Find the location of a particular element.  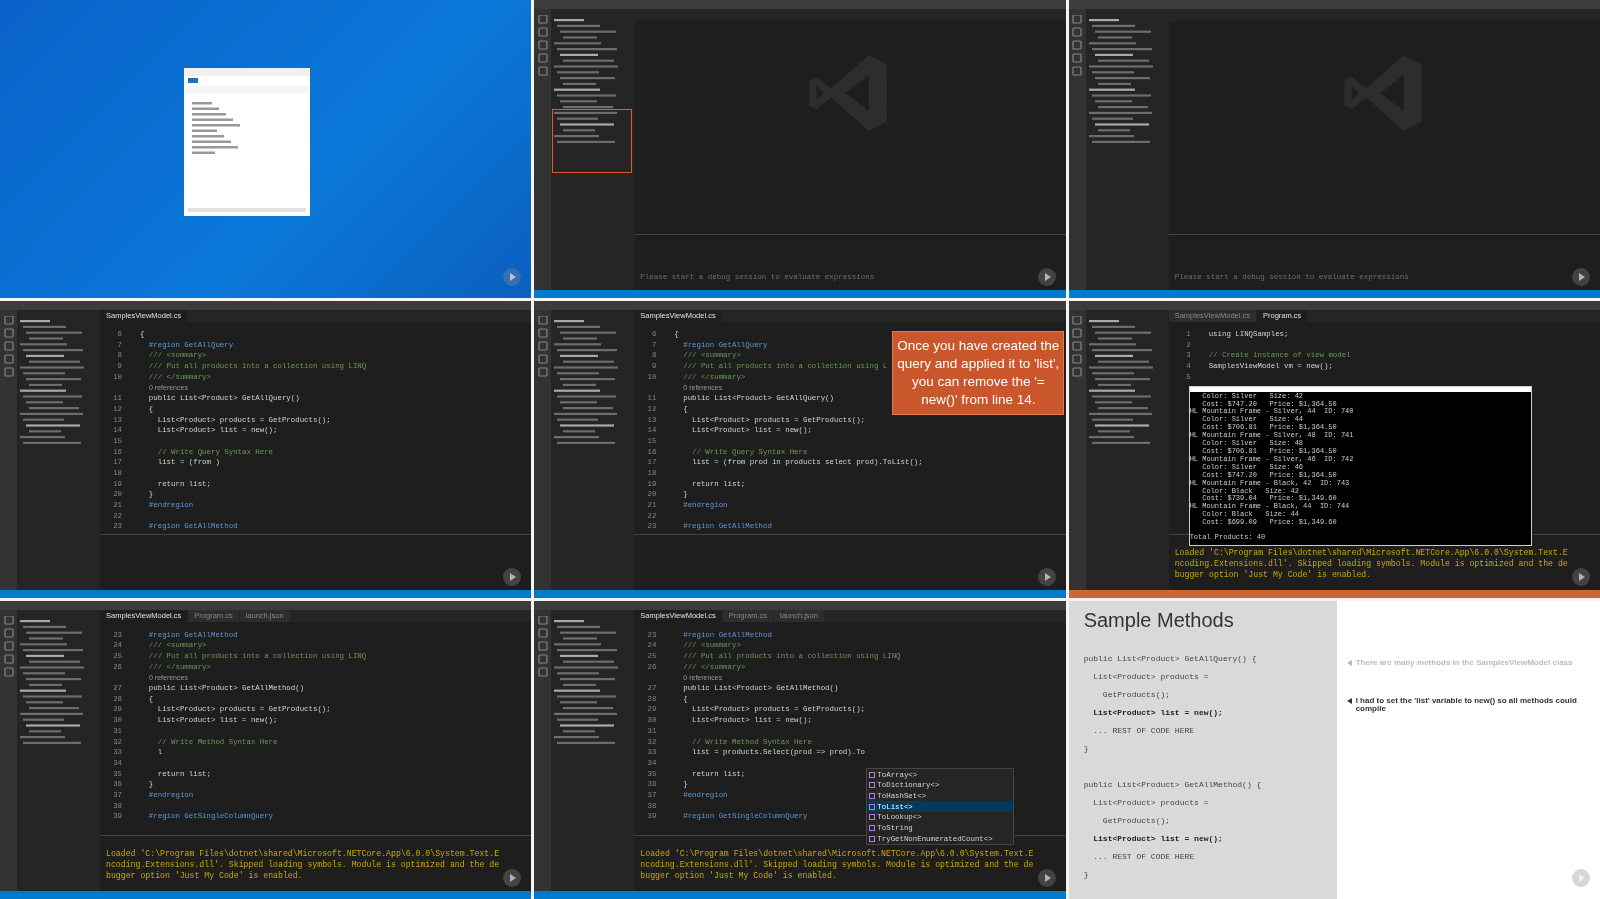

bullet-text: There are many methods in the SamplesViewModel class is located at coordinates (1464, 663).